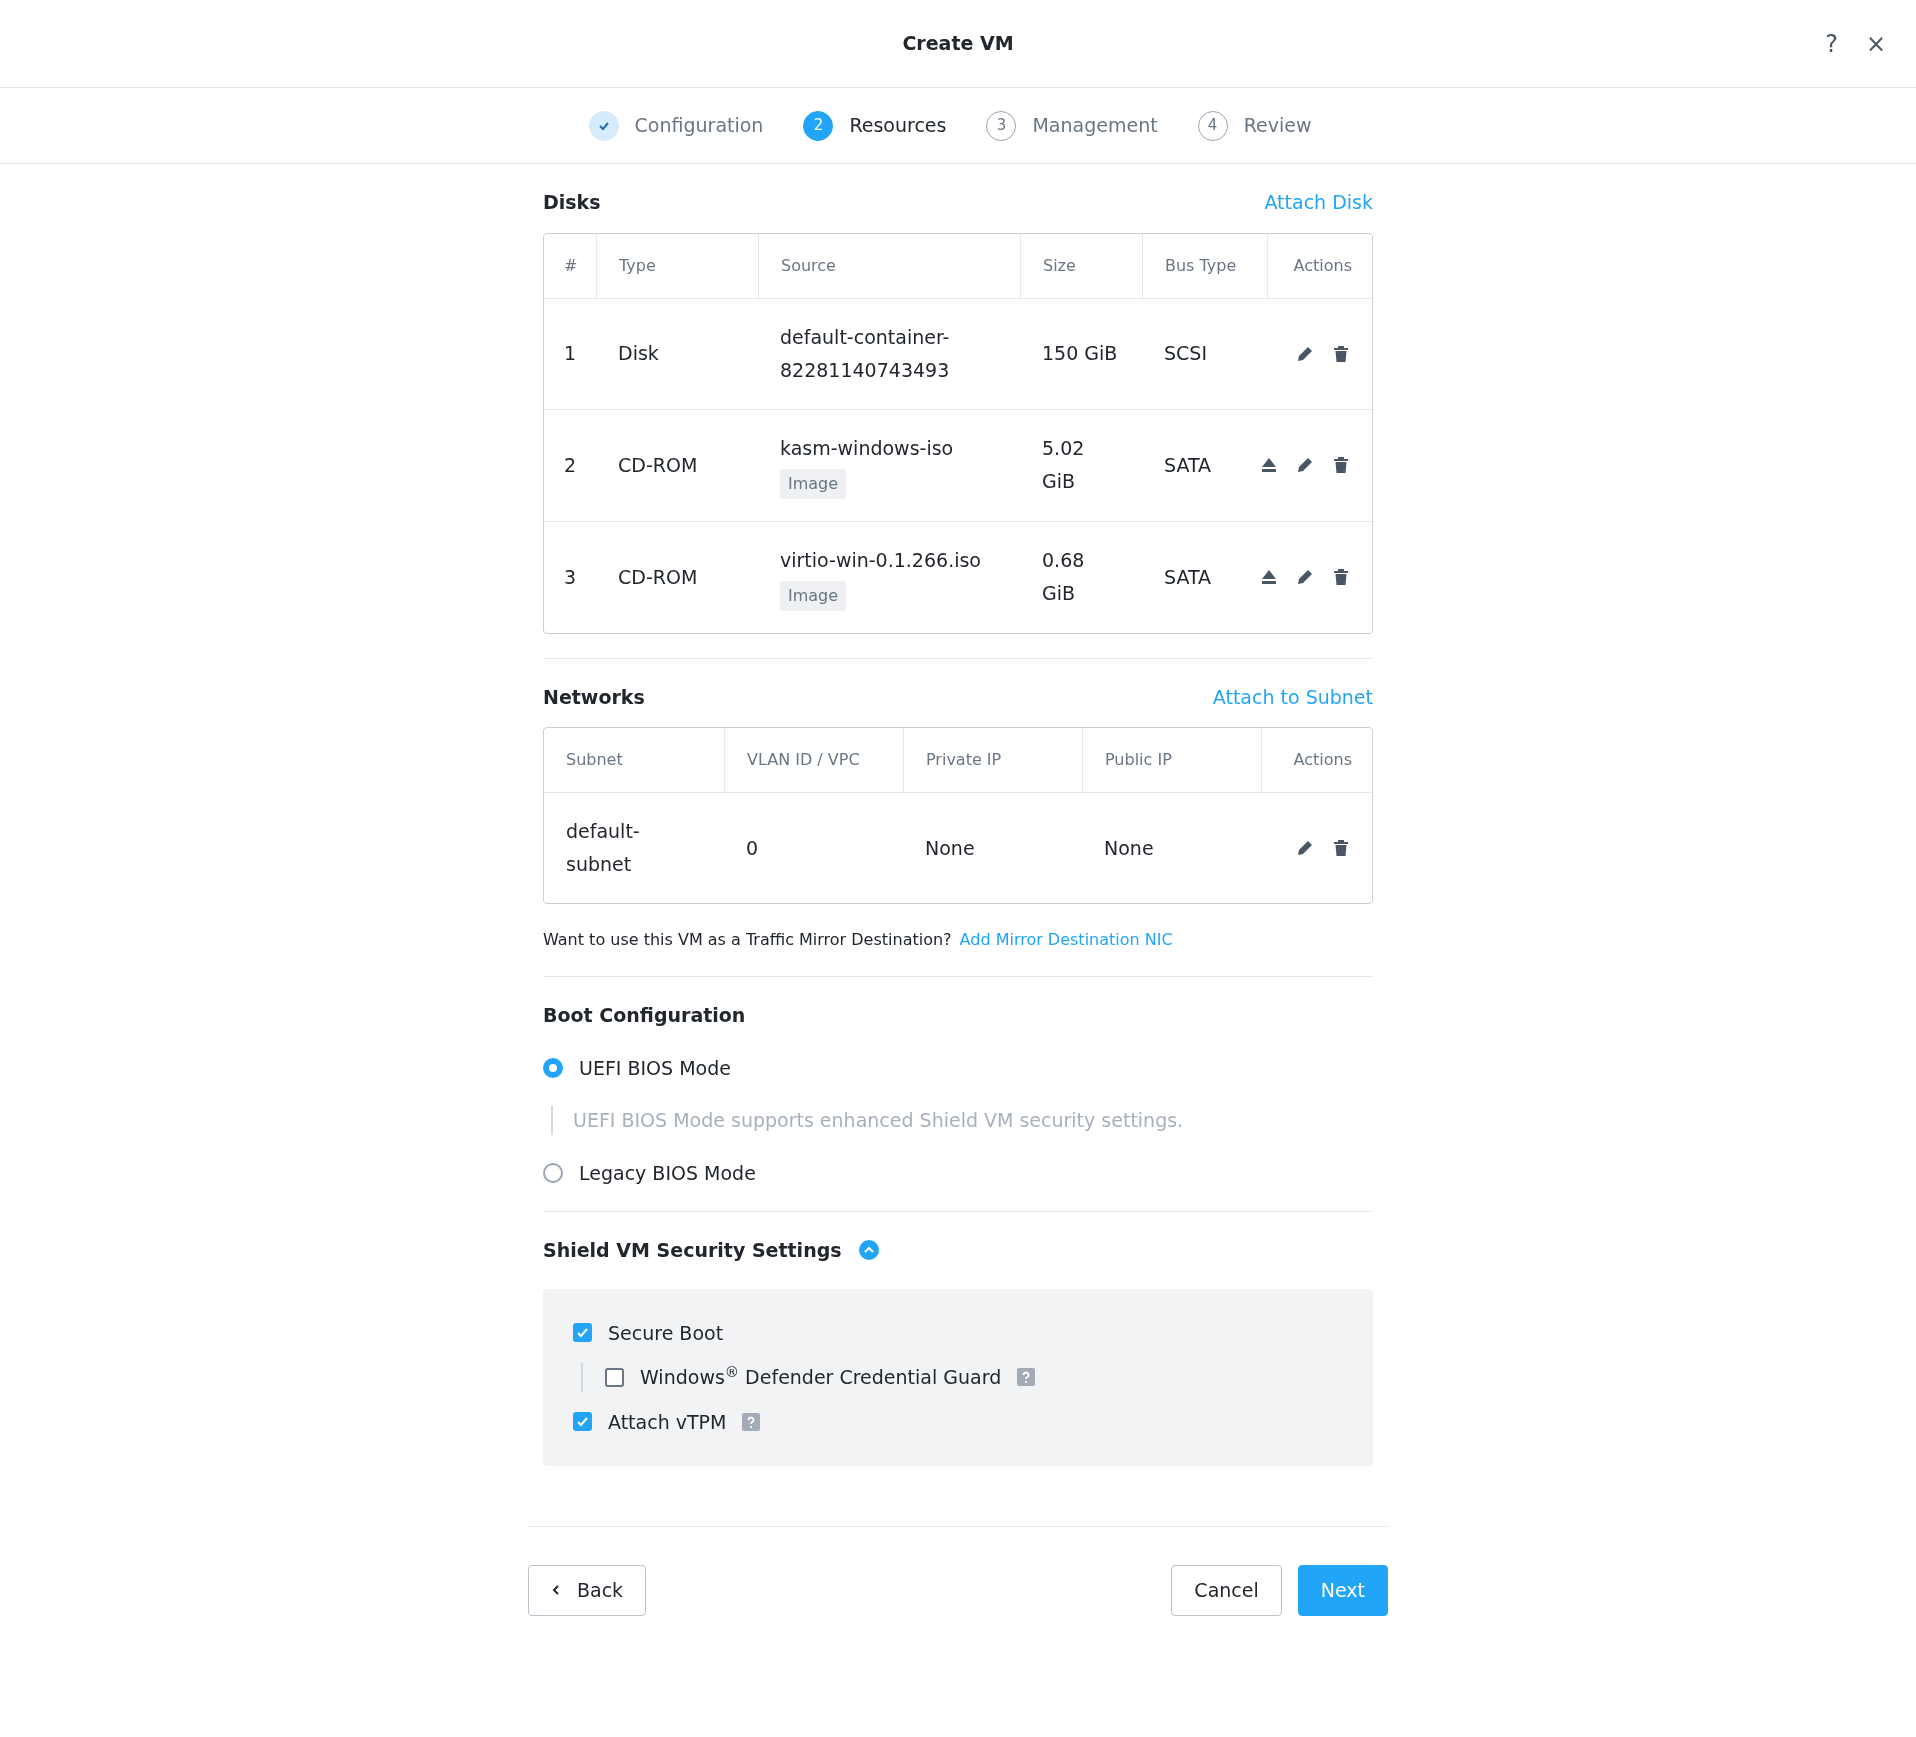 Image resolution: width=1916 pixels, height=1737 pixels. Describe the element at coordinates (692, 1250) in the screenshot. I see `section-title: Shield VM Security Settings` at that location.